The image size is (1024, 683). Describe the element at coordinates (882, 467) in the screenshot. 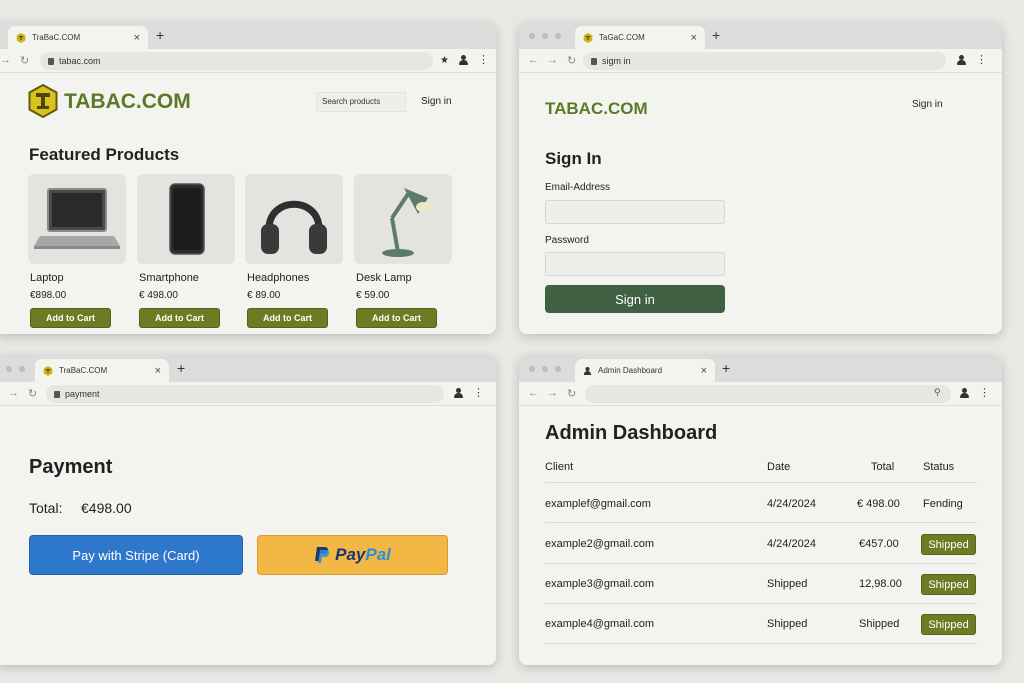

I see `column-header-total: Total` at that location.